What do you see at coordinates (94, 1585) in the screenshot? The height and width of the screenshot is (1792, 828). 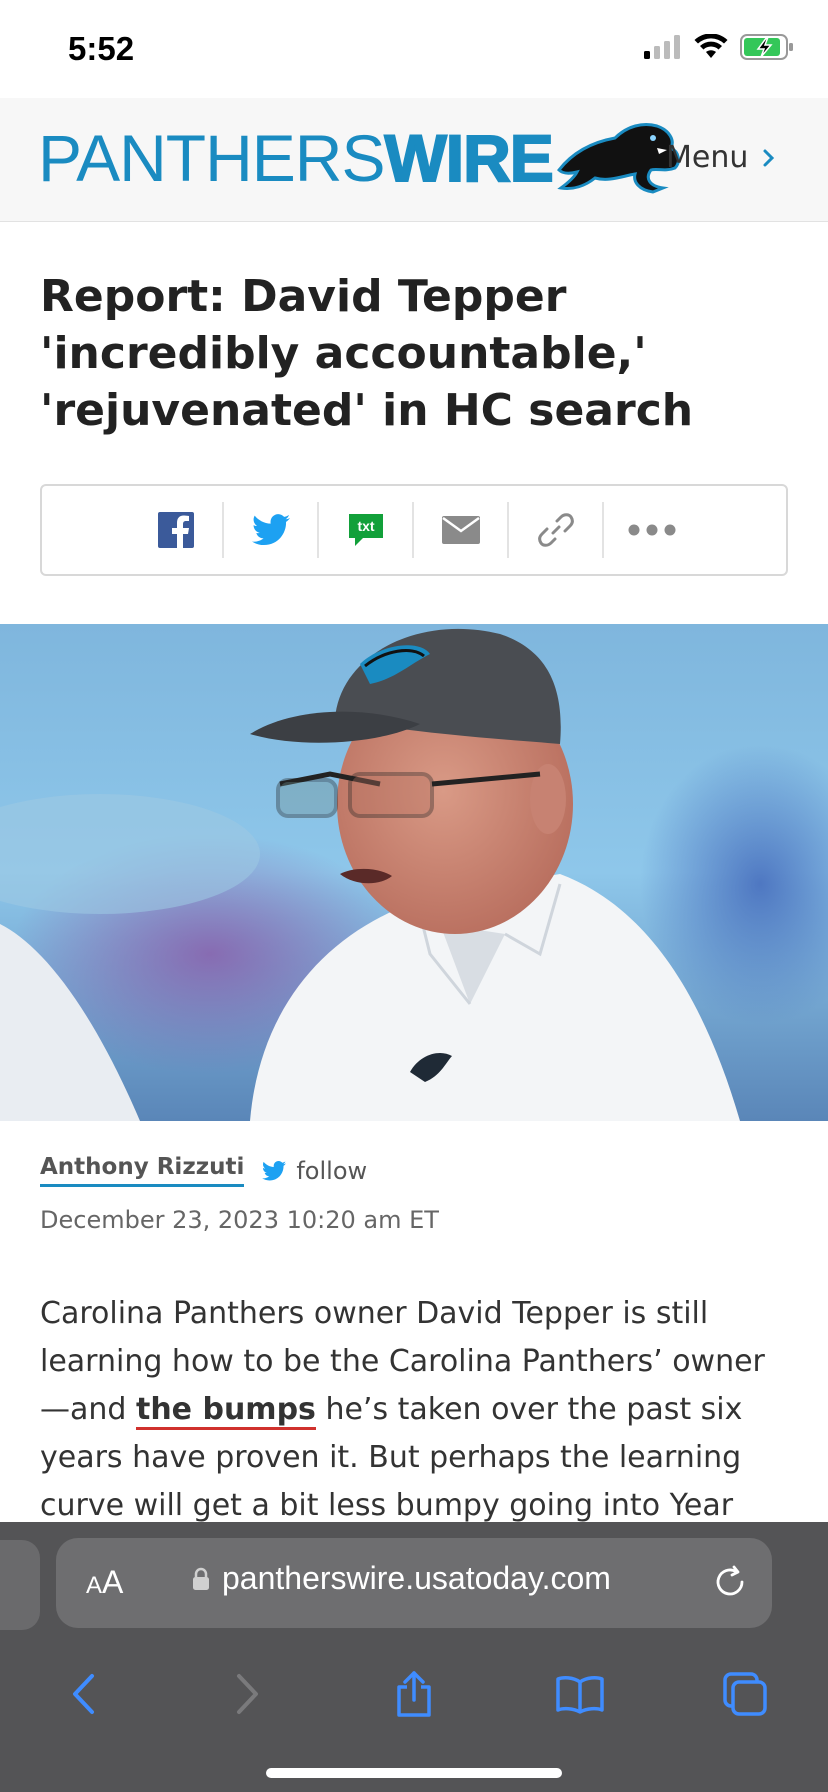 I see `aa-small: A` at bounding box center [94, 1585].